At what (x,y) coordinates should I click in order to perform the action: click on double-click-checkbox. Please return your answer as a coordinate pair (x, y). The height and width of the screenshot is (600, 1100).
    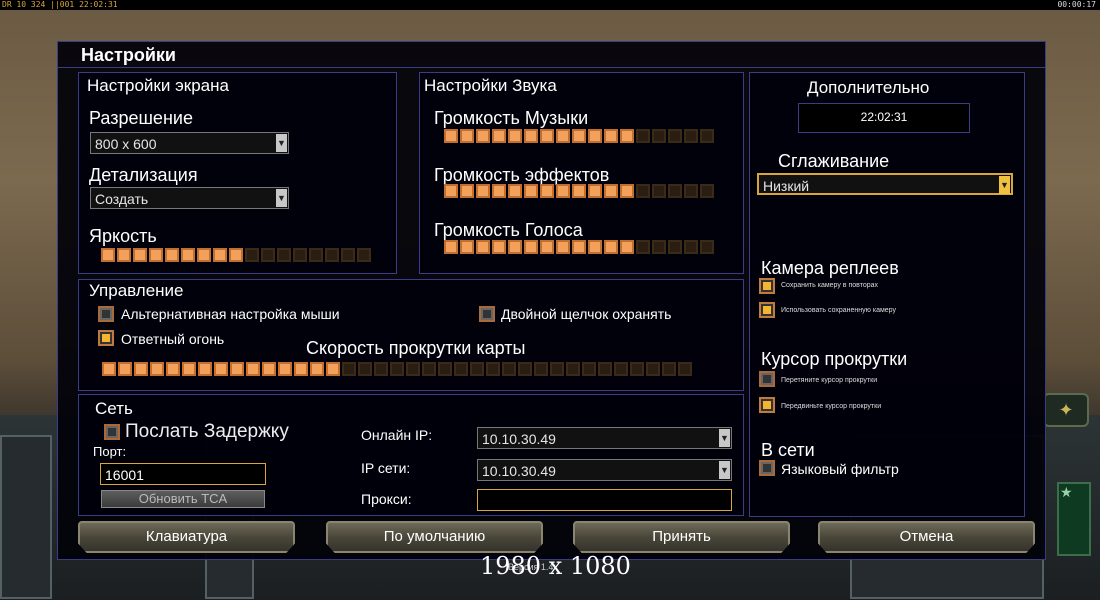
    Looking at the image, I should click on (487, 314).